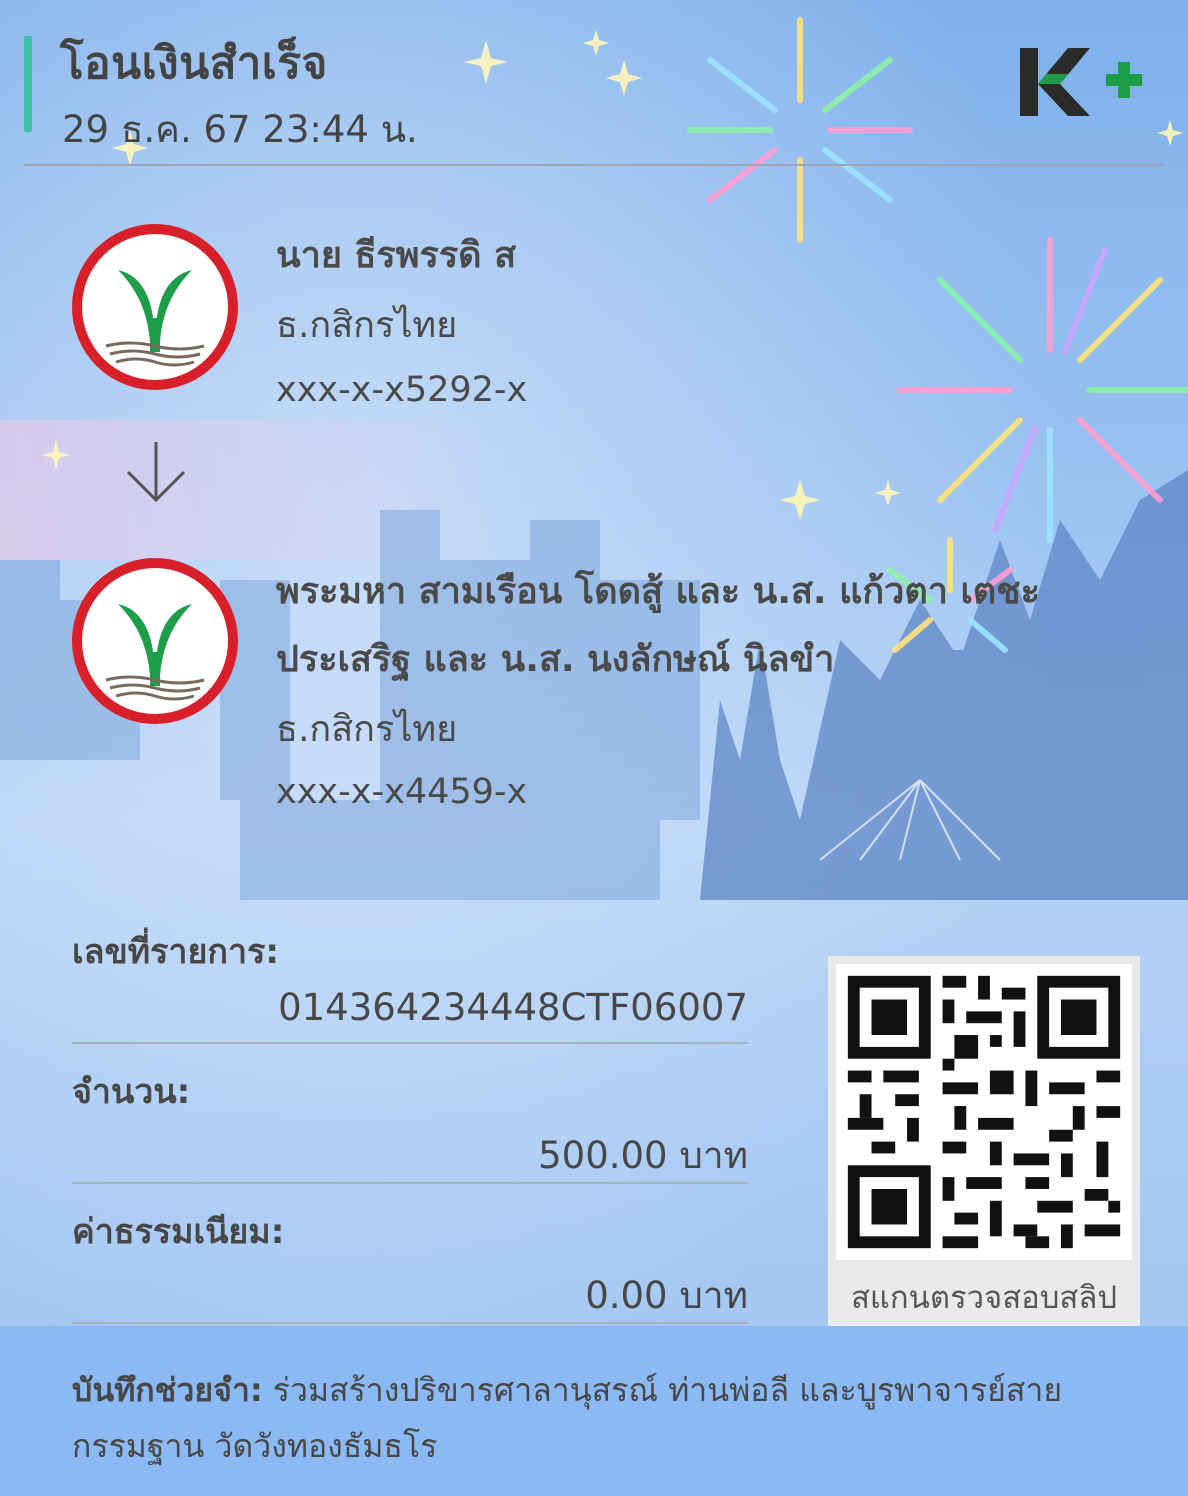 The height and width of the screenshot is (1496, 1188). I want to click on receiver-account: xxx-x-x4459-x, so click(402, 792).